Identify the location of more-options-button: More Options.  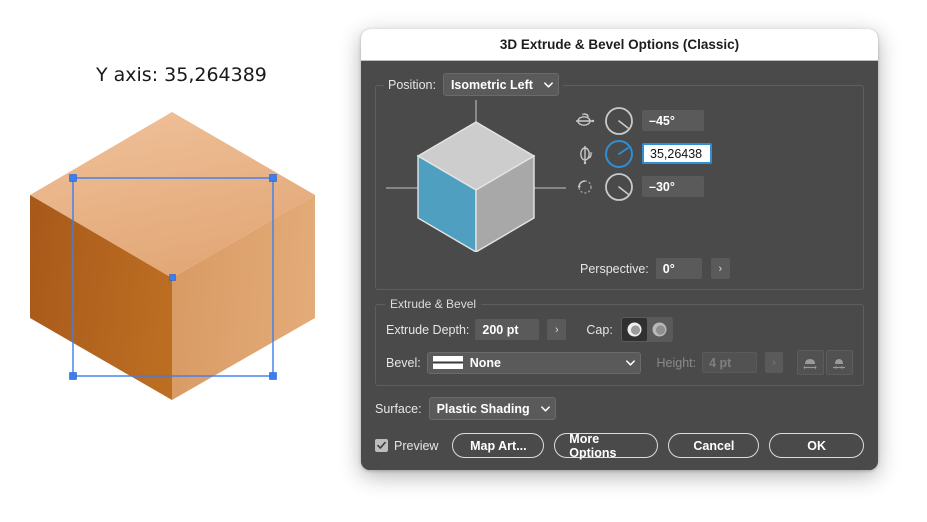
(606, 446).